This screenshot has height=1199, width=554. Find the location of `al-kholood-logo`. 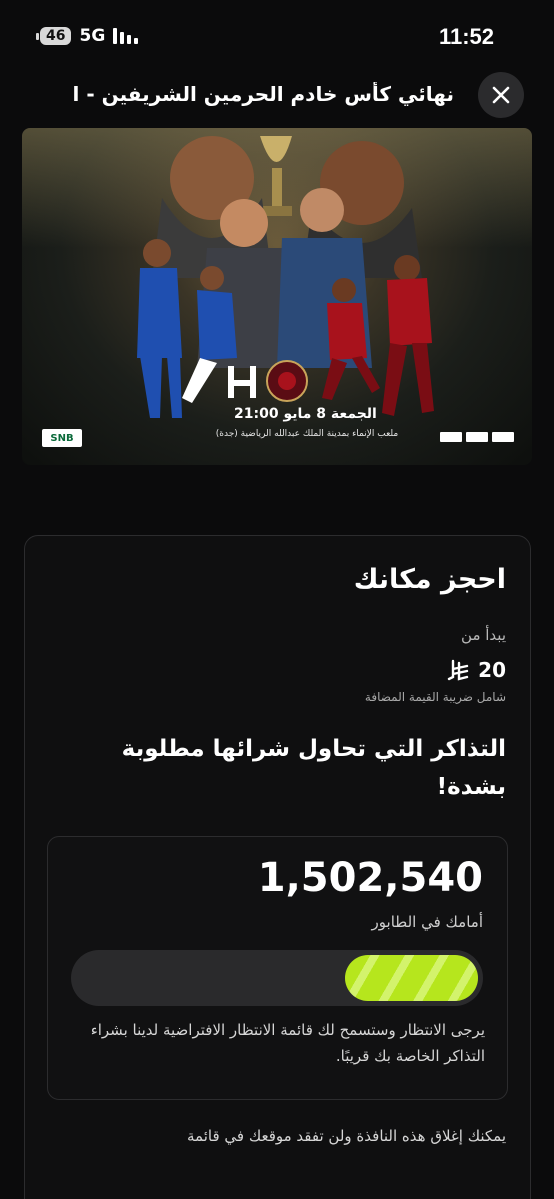

al-kholood-logo is located at coordinates (287, 381).